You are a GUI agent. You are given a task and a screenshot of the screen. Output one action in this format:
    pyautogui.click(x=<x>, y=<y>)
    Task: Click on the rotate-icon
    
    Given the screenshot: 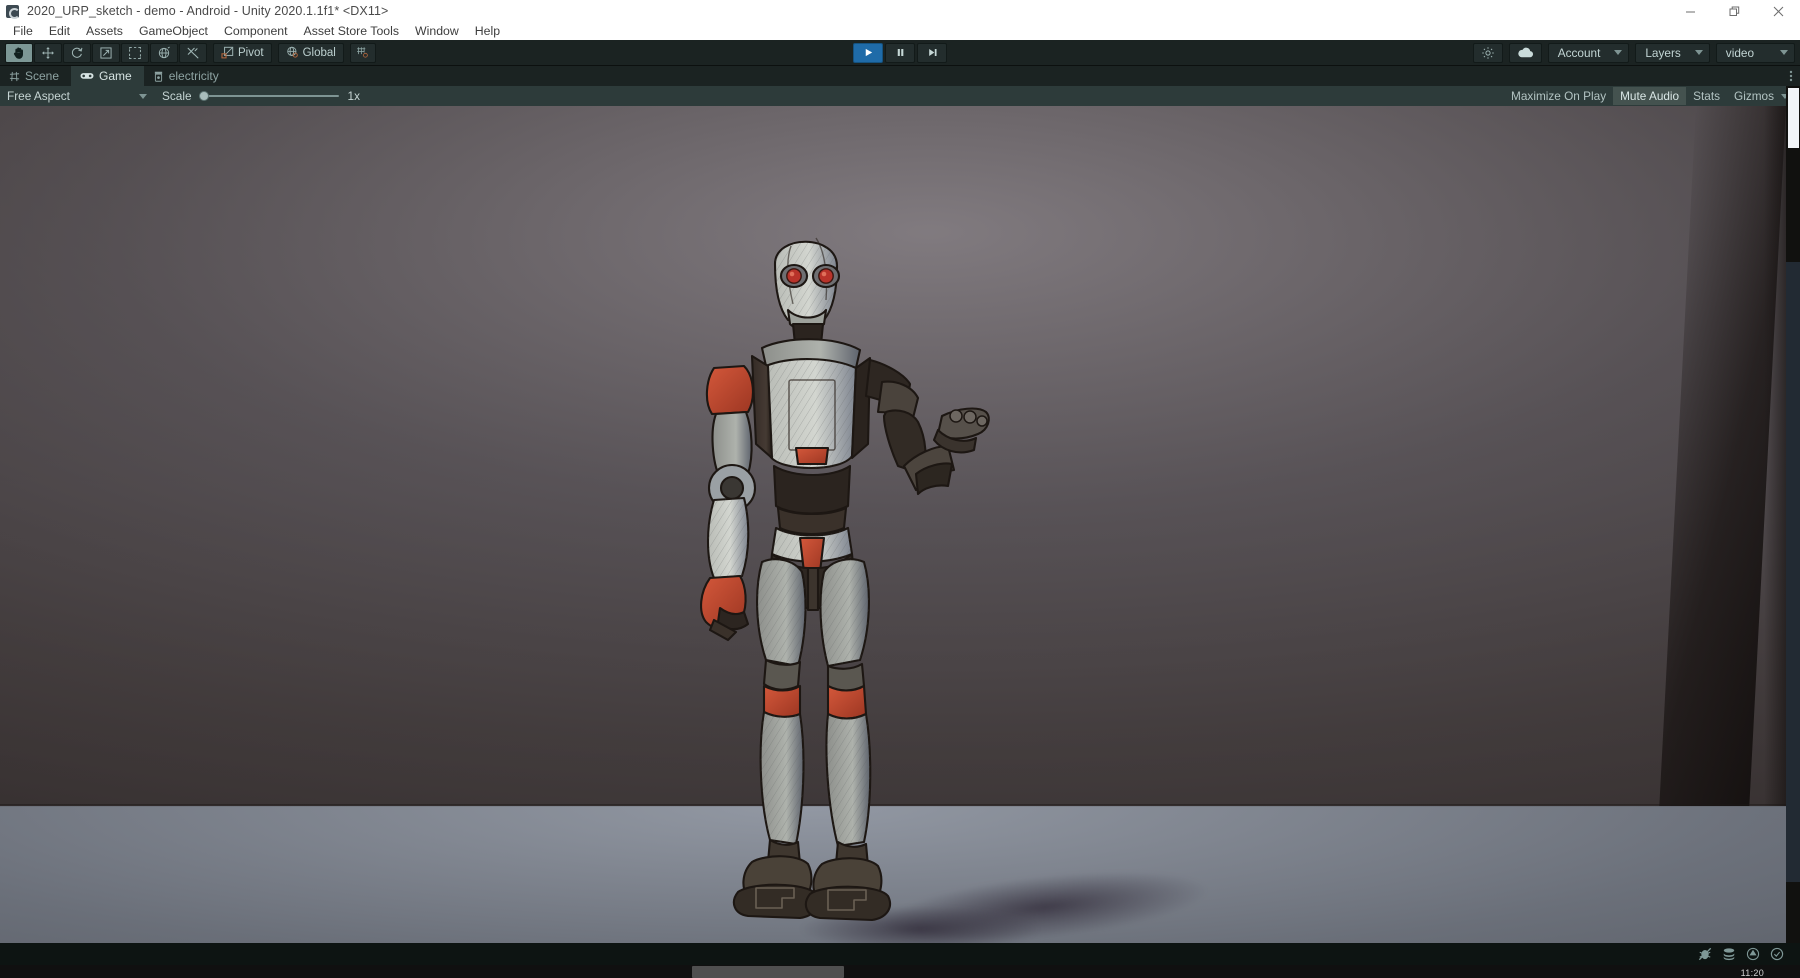 What is the action you would take?
    pyautogui.click(x=77, y=52)
    